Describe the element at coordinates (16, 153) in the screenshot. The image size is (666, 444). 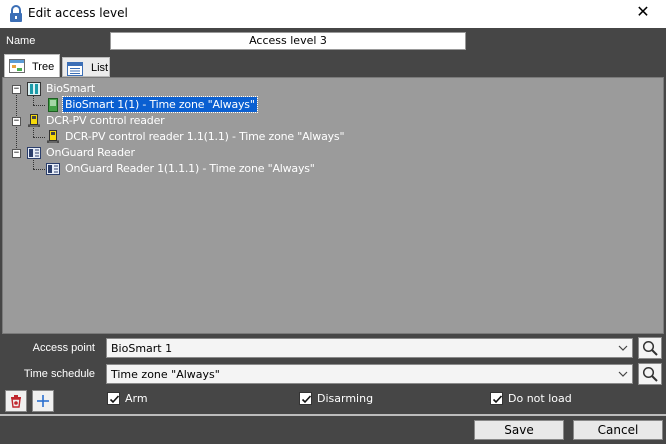
I see `expander-onguard: −` at that location.